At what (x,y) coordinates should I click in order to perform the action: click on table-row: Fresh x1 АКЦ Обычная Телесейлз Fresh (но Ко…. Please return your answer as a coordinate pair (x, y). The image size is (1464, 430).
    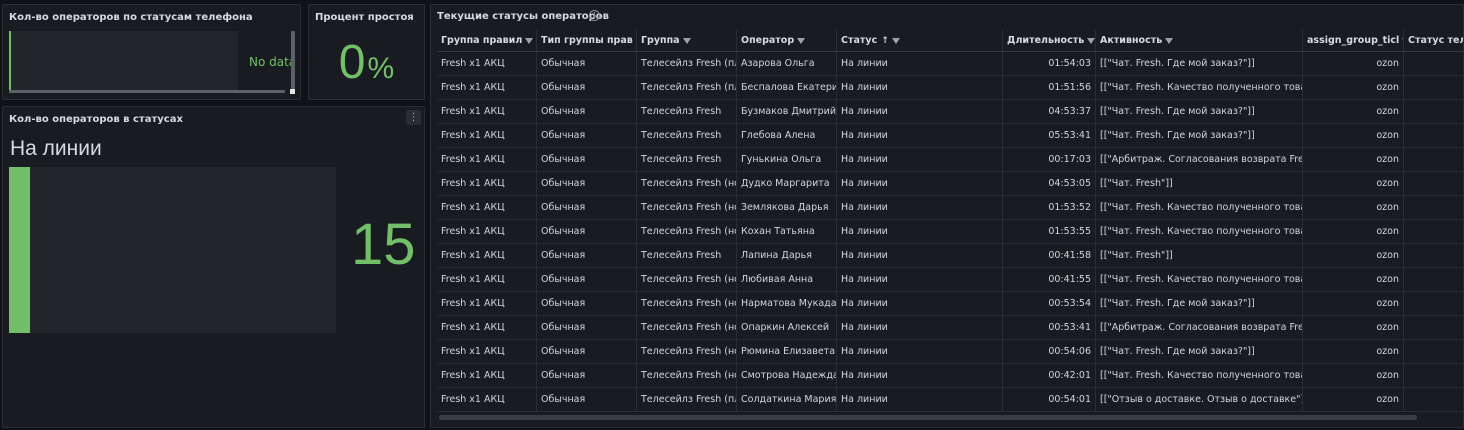
    Looking at the image, I should click on (950, 232).